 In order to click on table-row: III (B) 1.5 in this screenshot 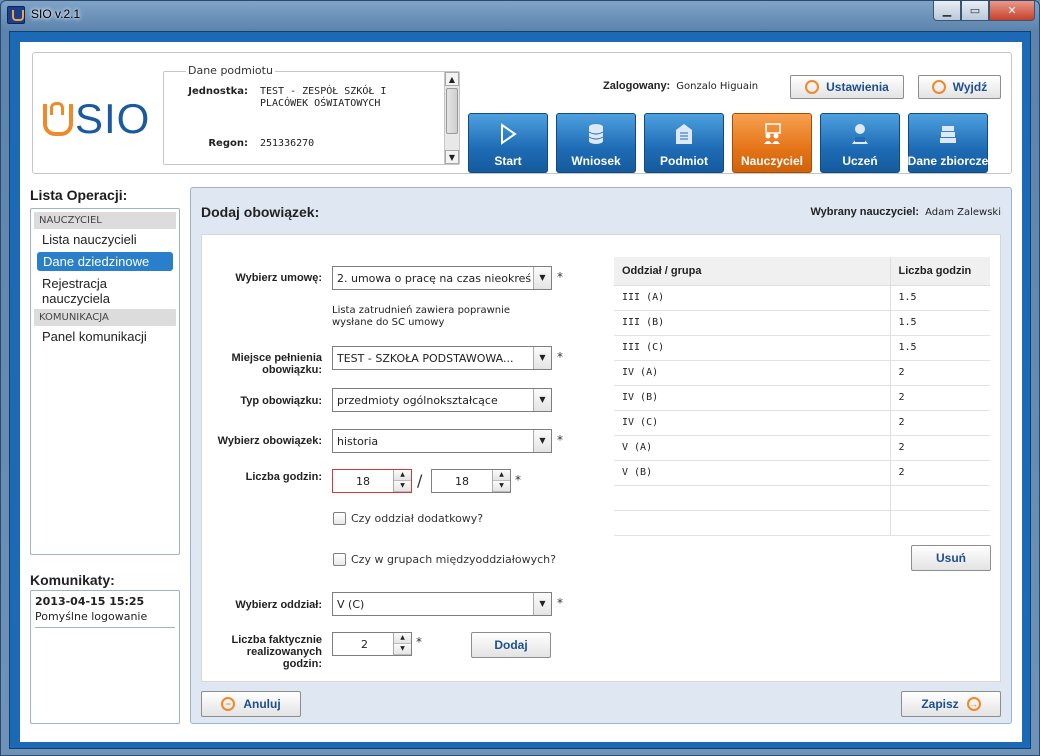, I will do `click(802, 323)`.